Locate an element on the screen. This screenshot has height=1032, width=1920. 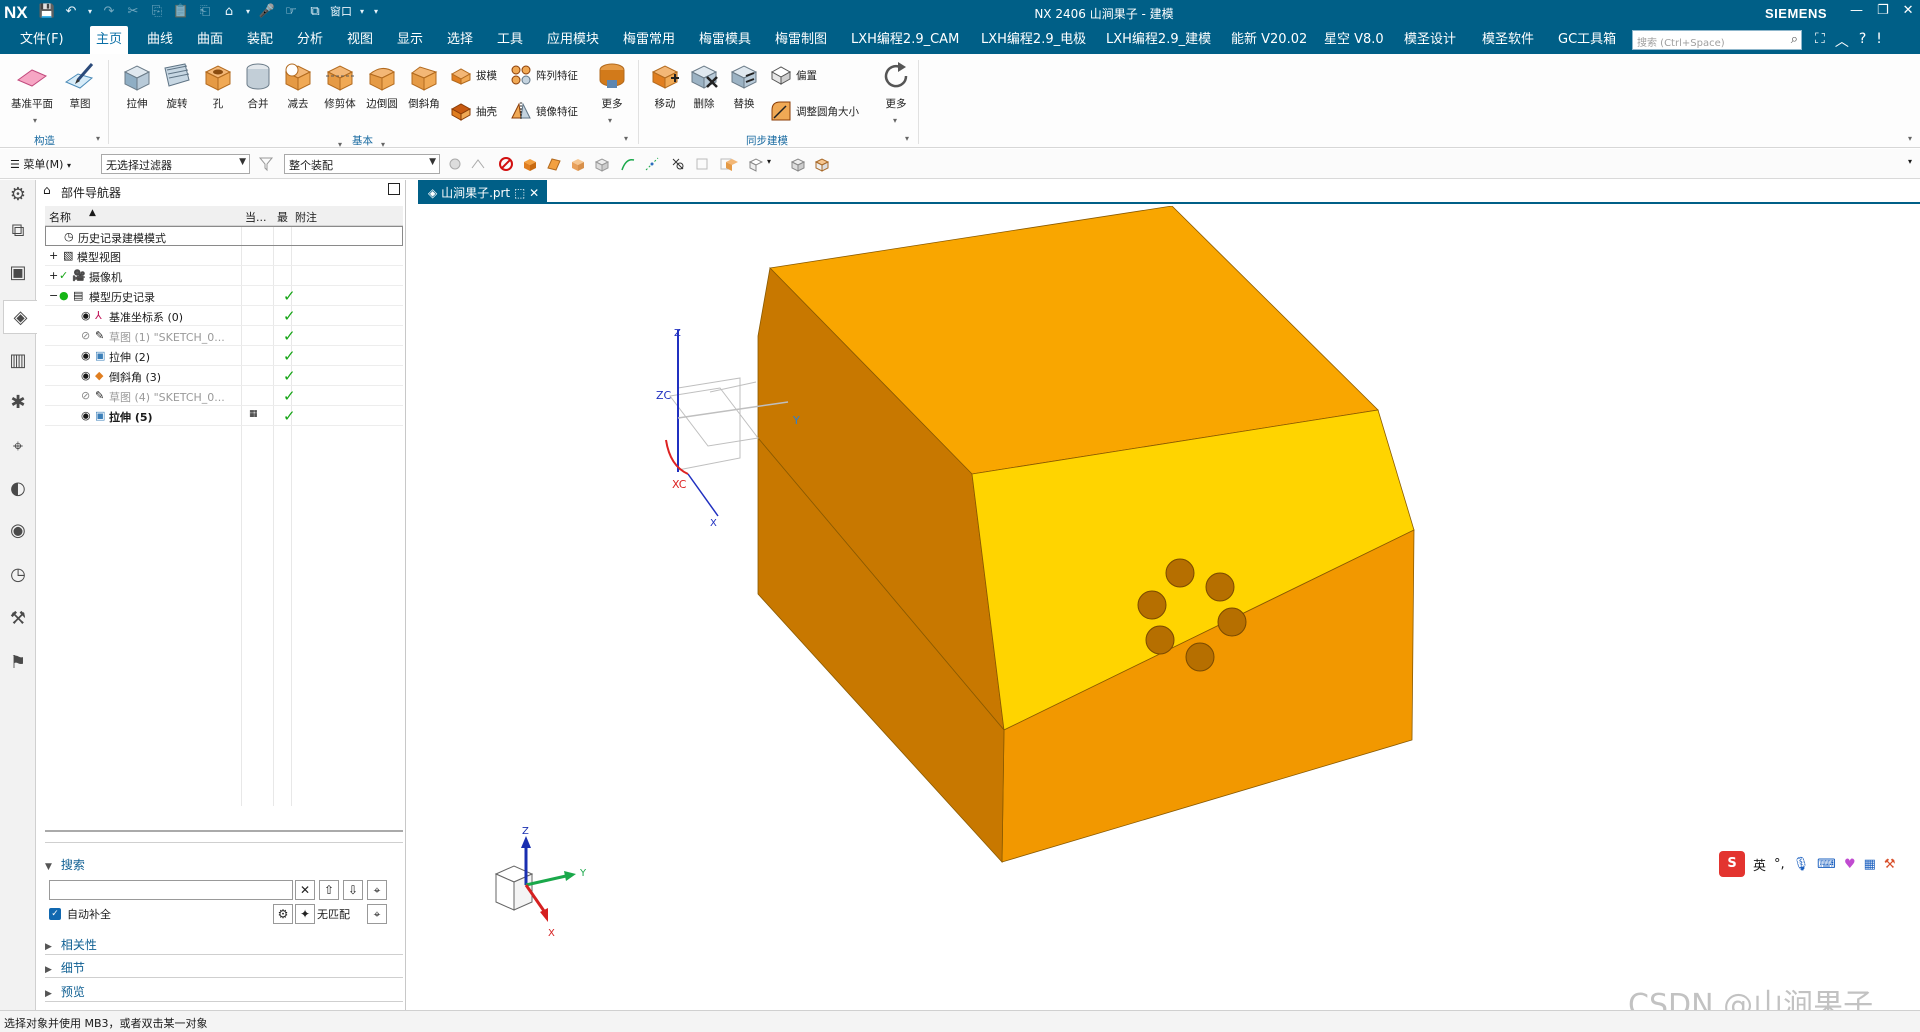
type-filter-select: 无选择过滤器 ▼ is located at coordinates (175, 164).